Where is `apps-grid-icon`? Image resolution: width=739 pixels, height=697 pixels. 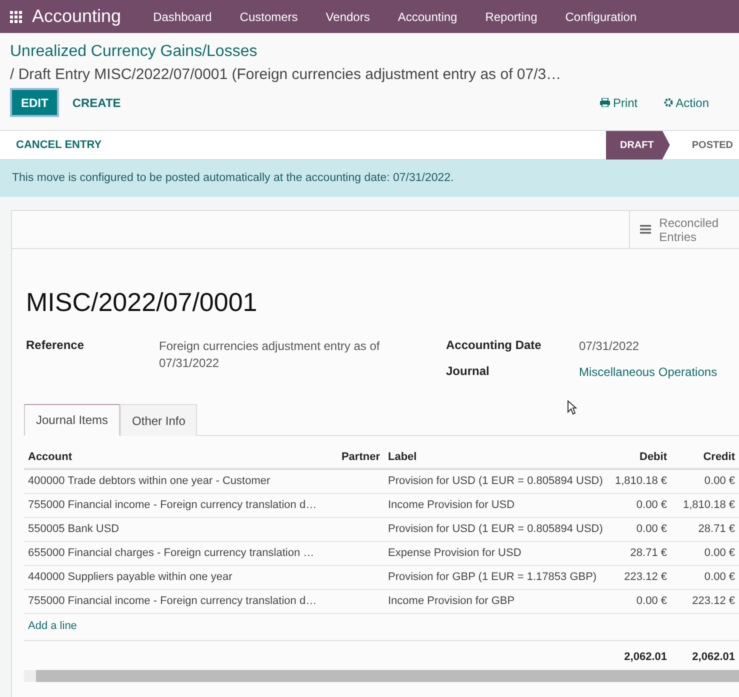 apps-grid-icon is located at coordinates (16, 16).